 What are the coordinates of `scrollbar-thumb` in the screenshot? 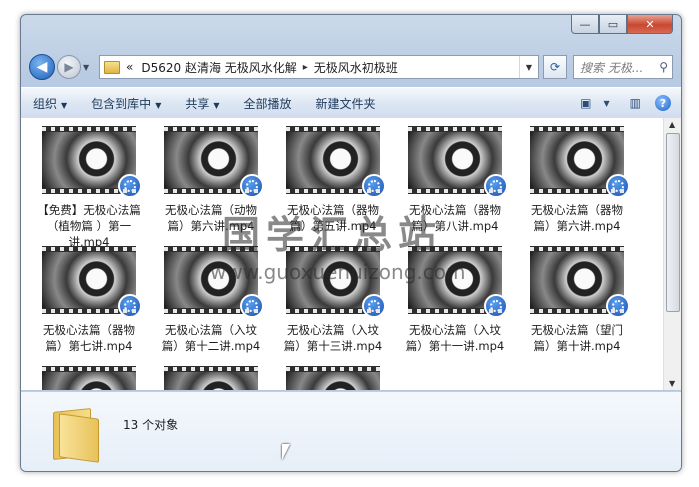 It's located at (673, 222).